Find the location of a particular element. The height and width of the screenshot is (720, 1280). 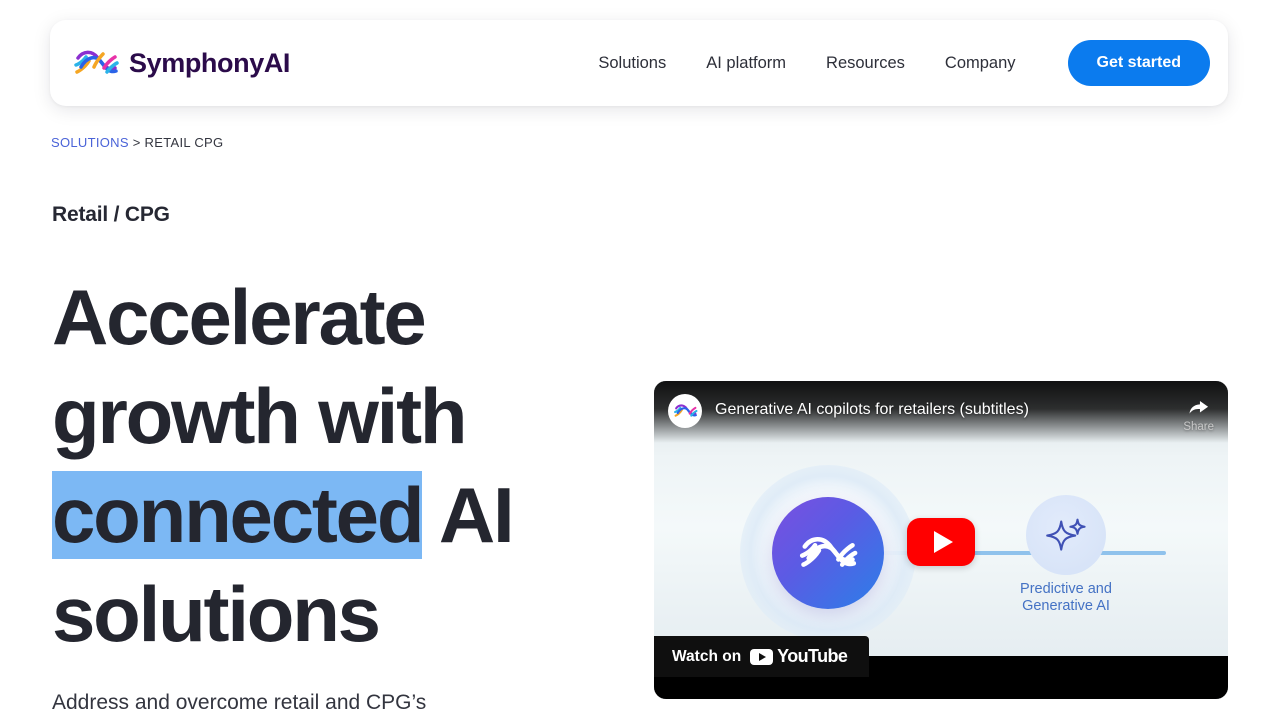

nav-item-ai-platform: AI platform is located at coordinates (746, 63).